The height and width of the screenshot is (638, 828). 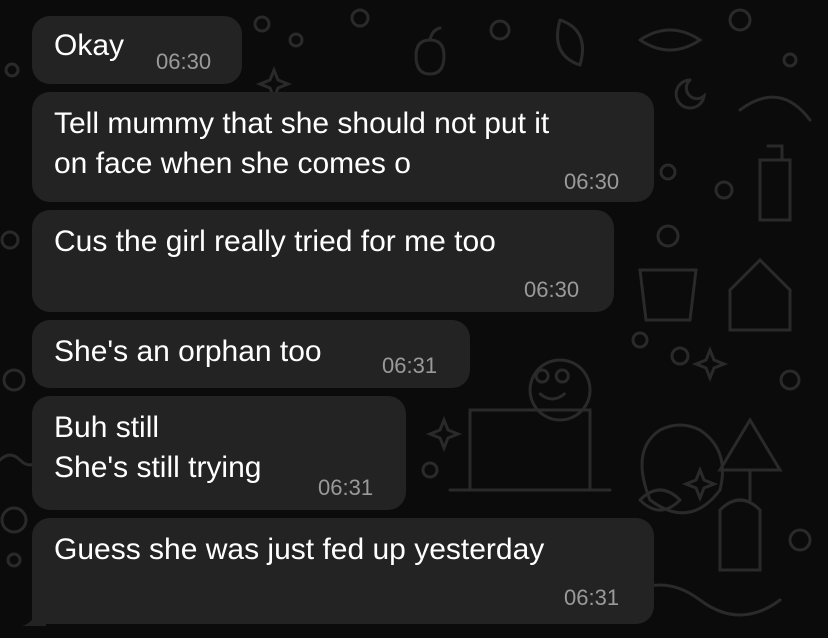 I want to click on message-line: on face when she comes o, so click(x=232, y=163).